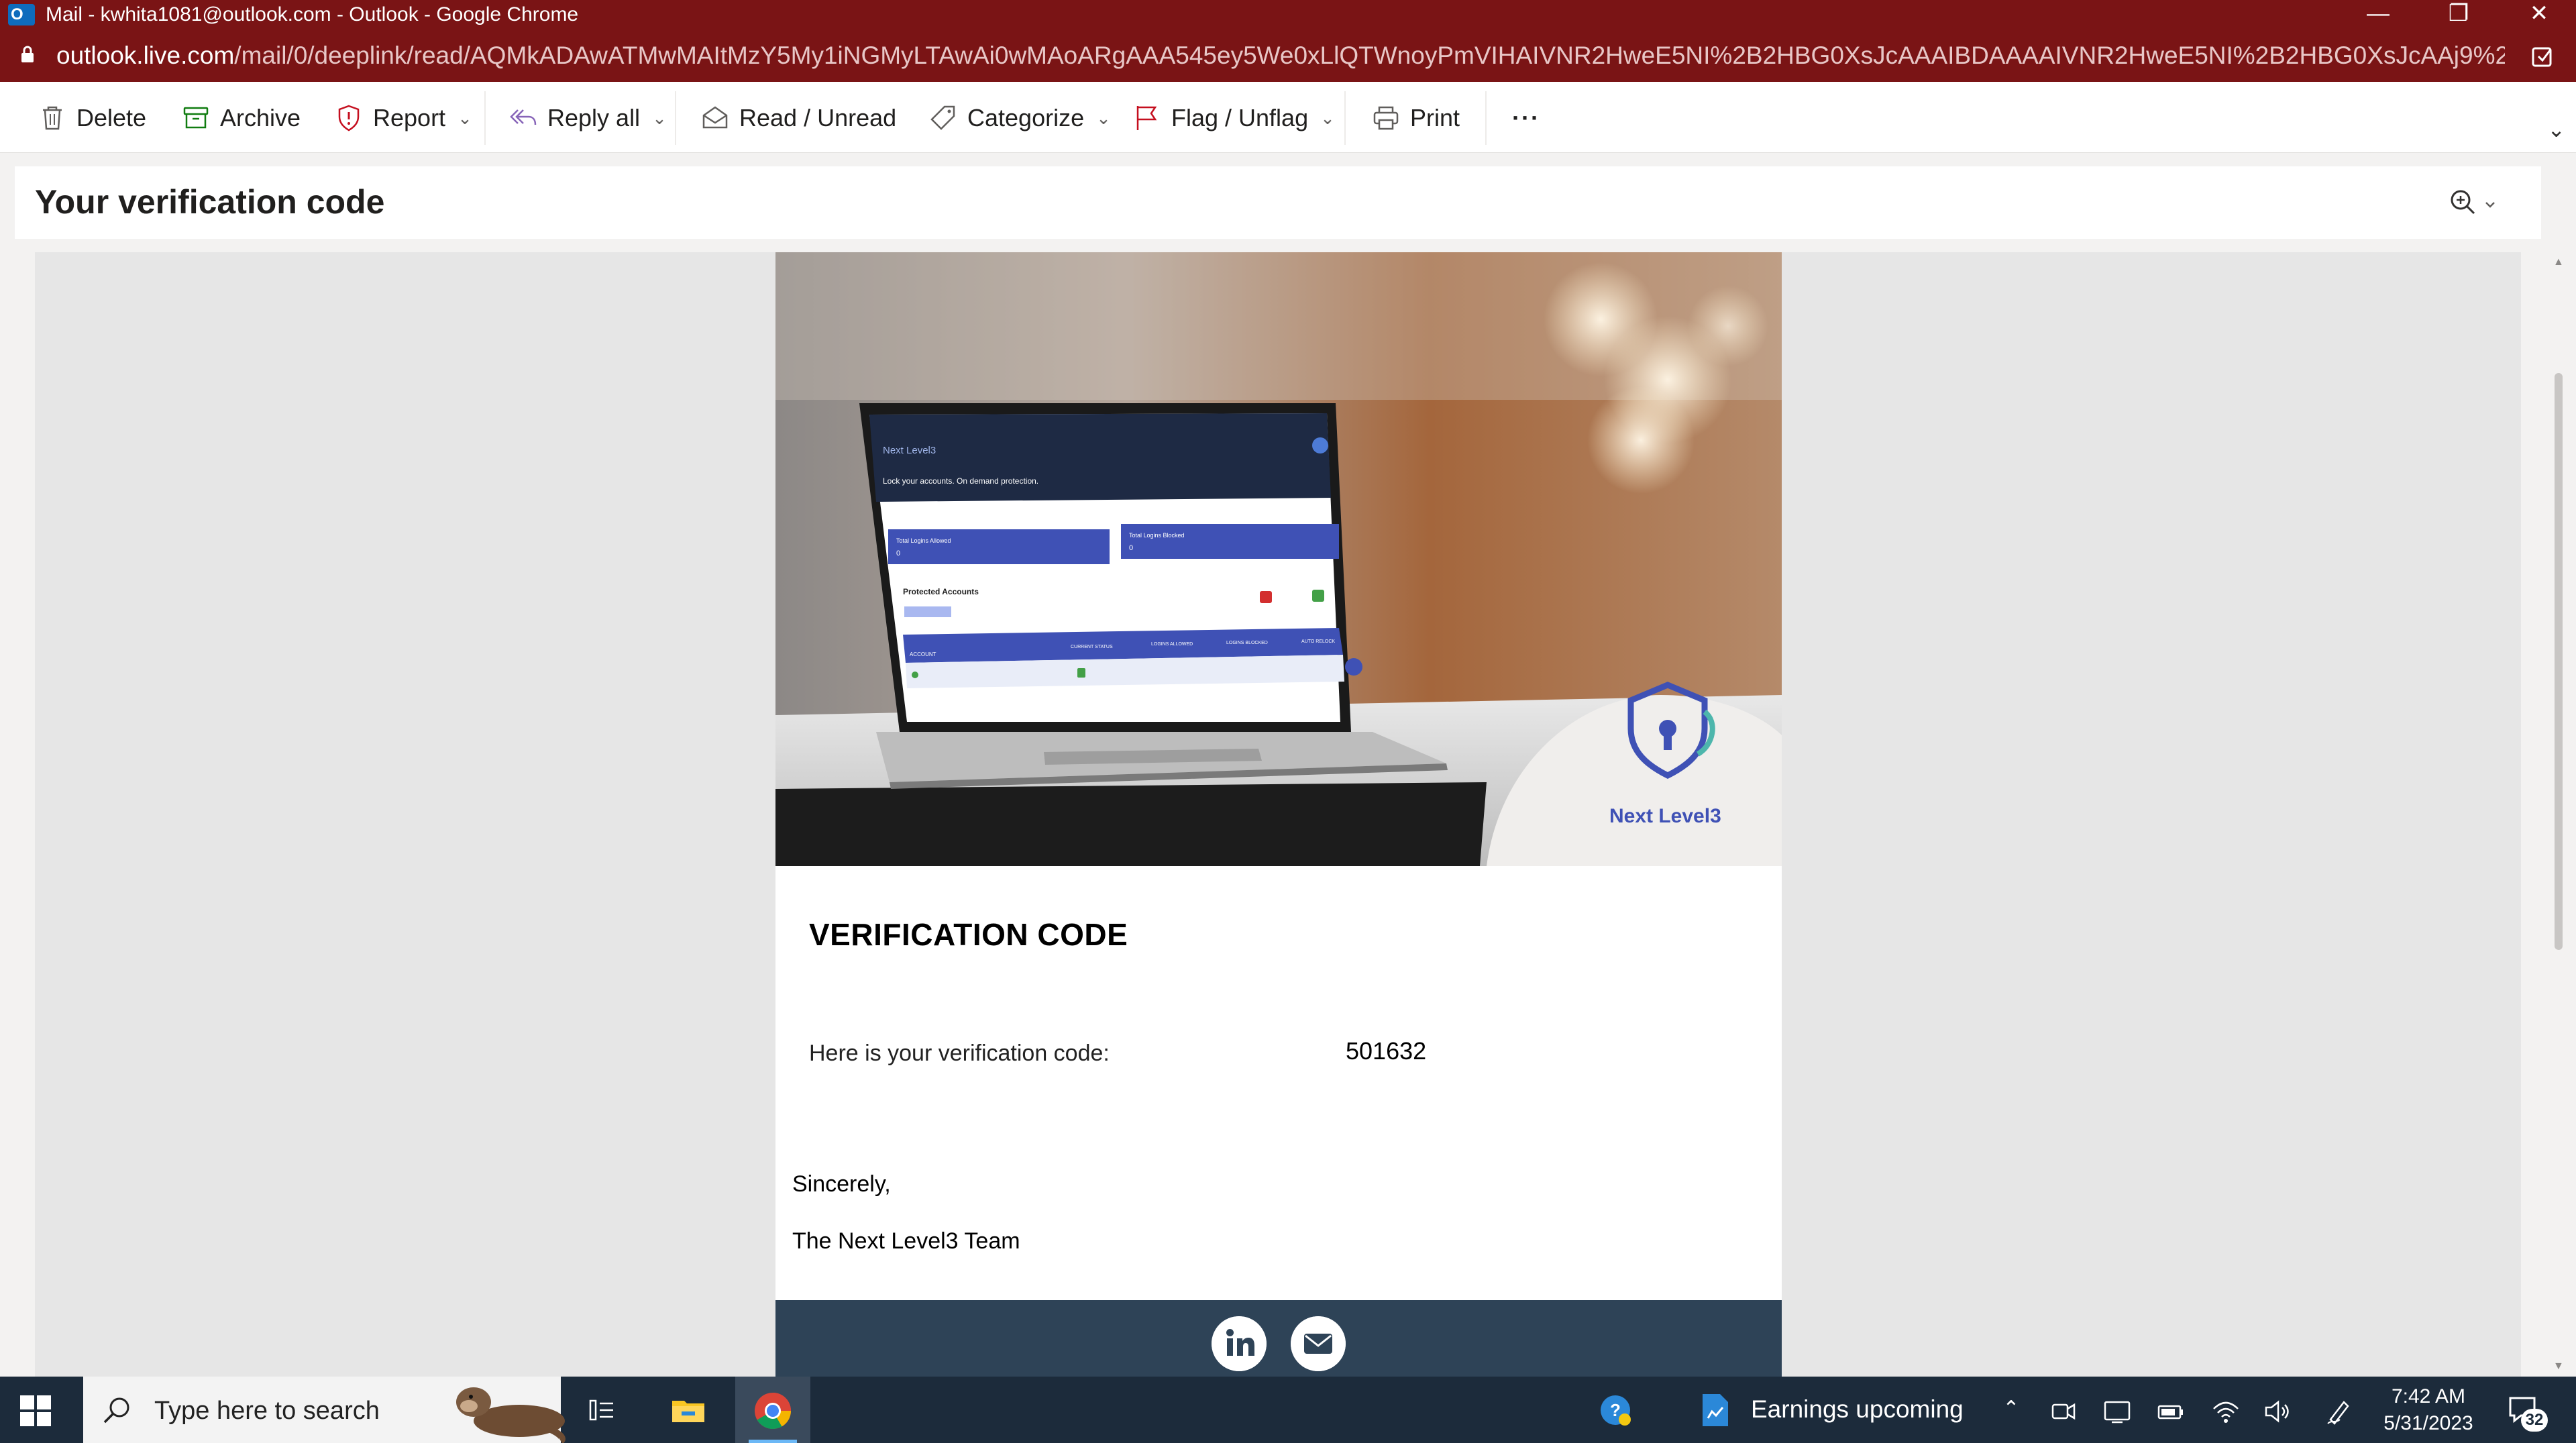  What do you see at coordinates (2378, 15) in the screenshot?
I see `minimize-button: —` at bounding box center [2378, 15].